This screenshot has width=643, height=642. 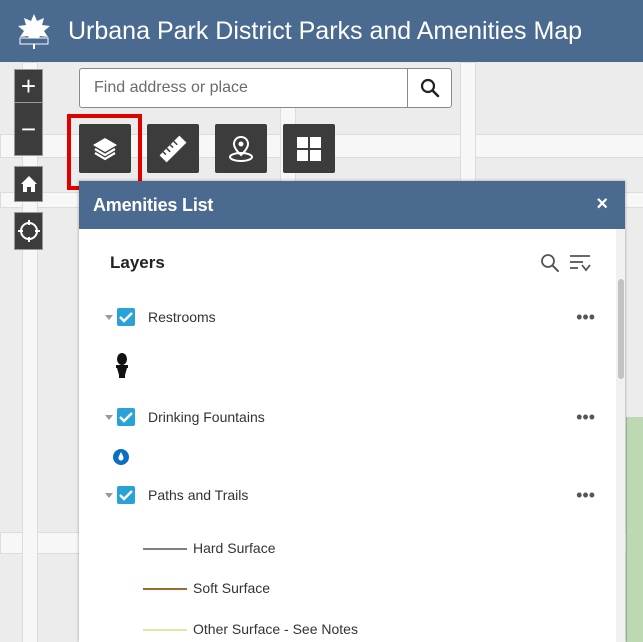 I want to click on panel-header: Amenities List ×, so click(x=352, y=205).